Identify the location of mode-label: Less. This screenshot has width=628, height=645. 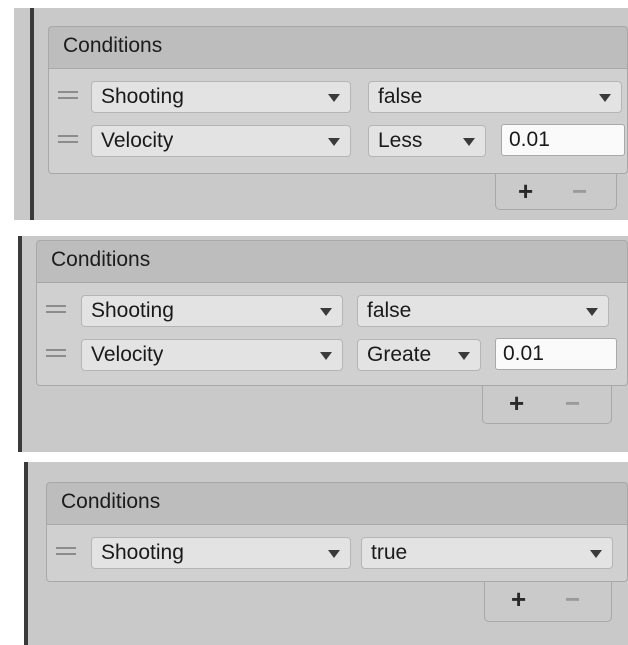
(400, 140).